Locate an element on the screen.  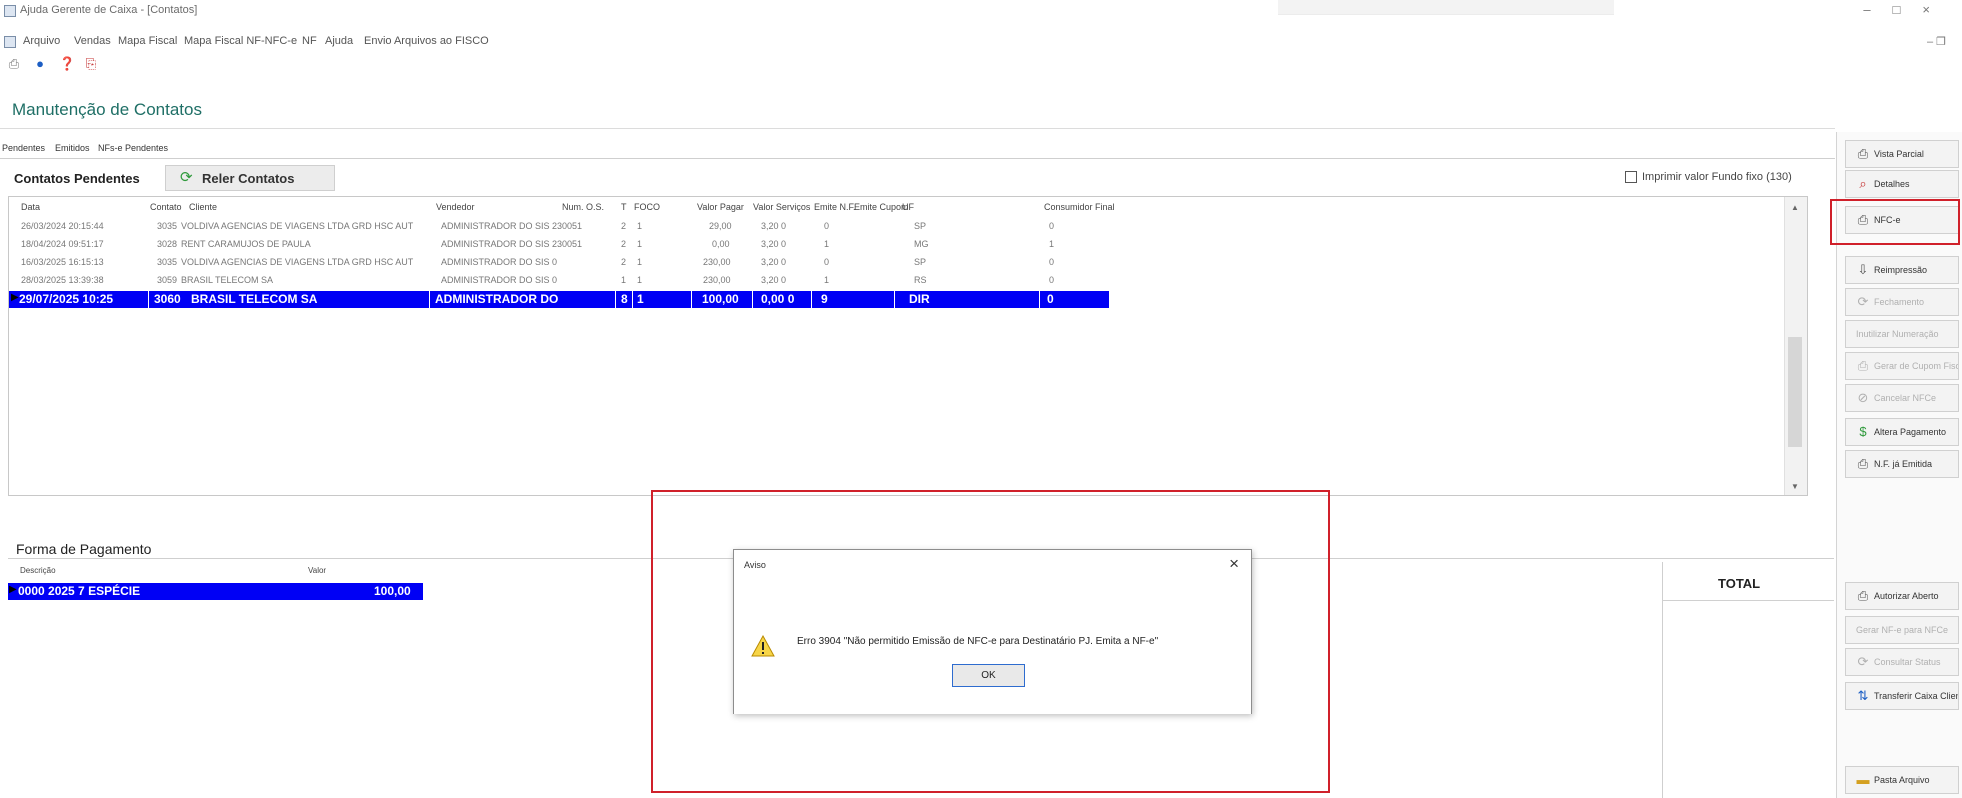
cell-contato: 3035 is located at coordinates (167, 262).